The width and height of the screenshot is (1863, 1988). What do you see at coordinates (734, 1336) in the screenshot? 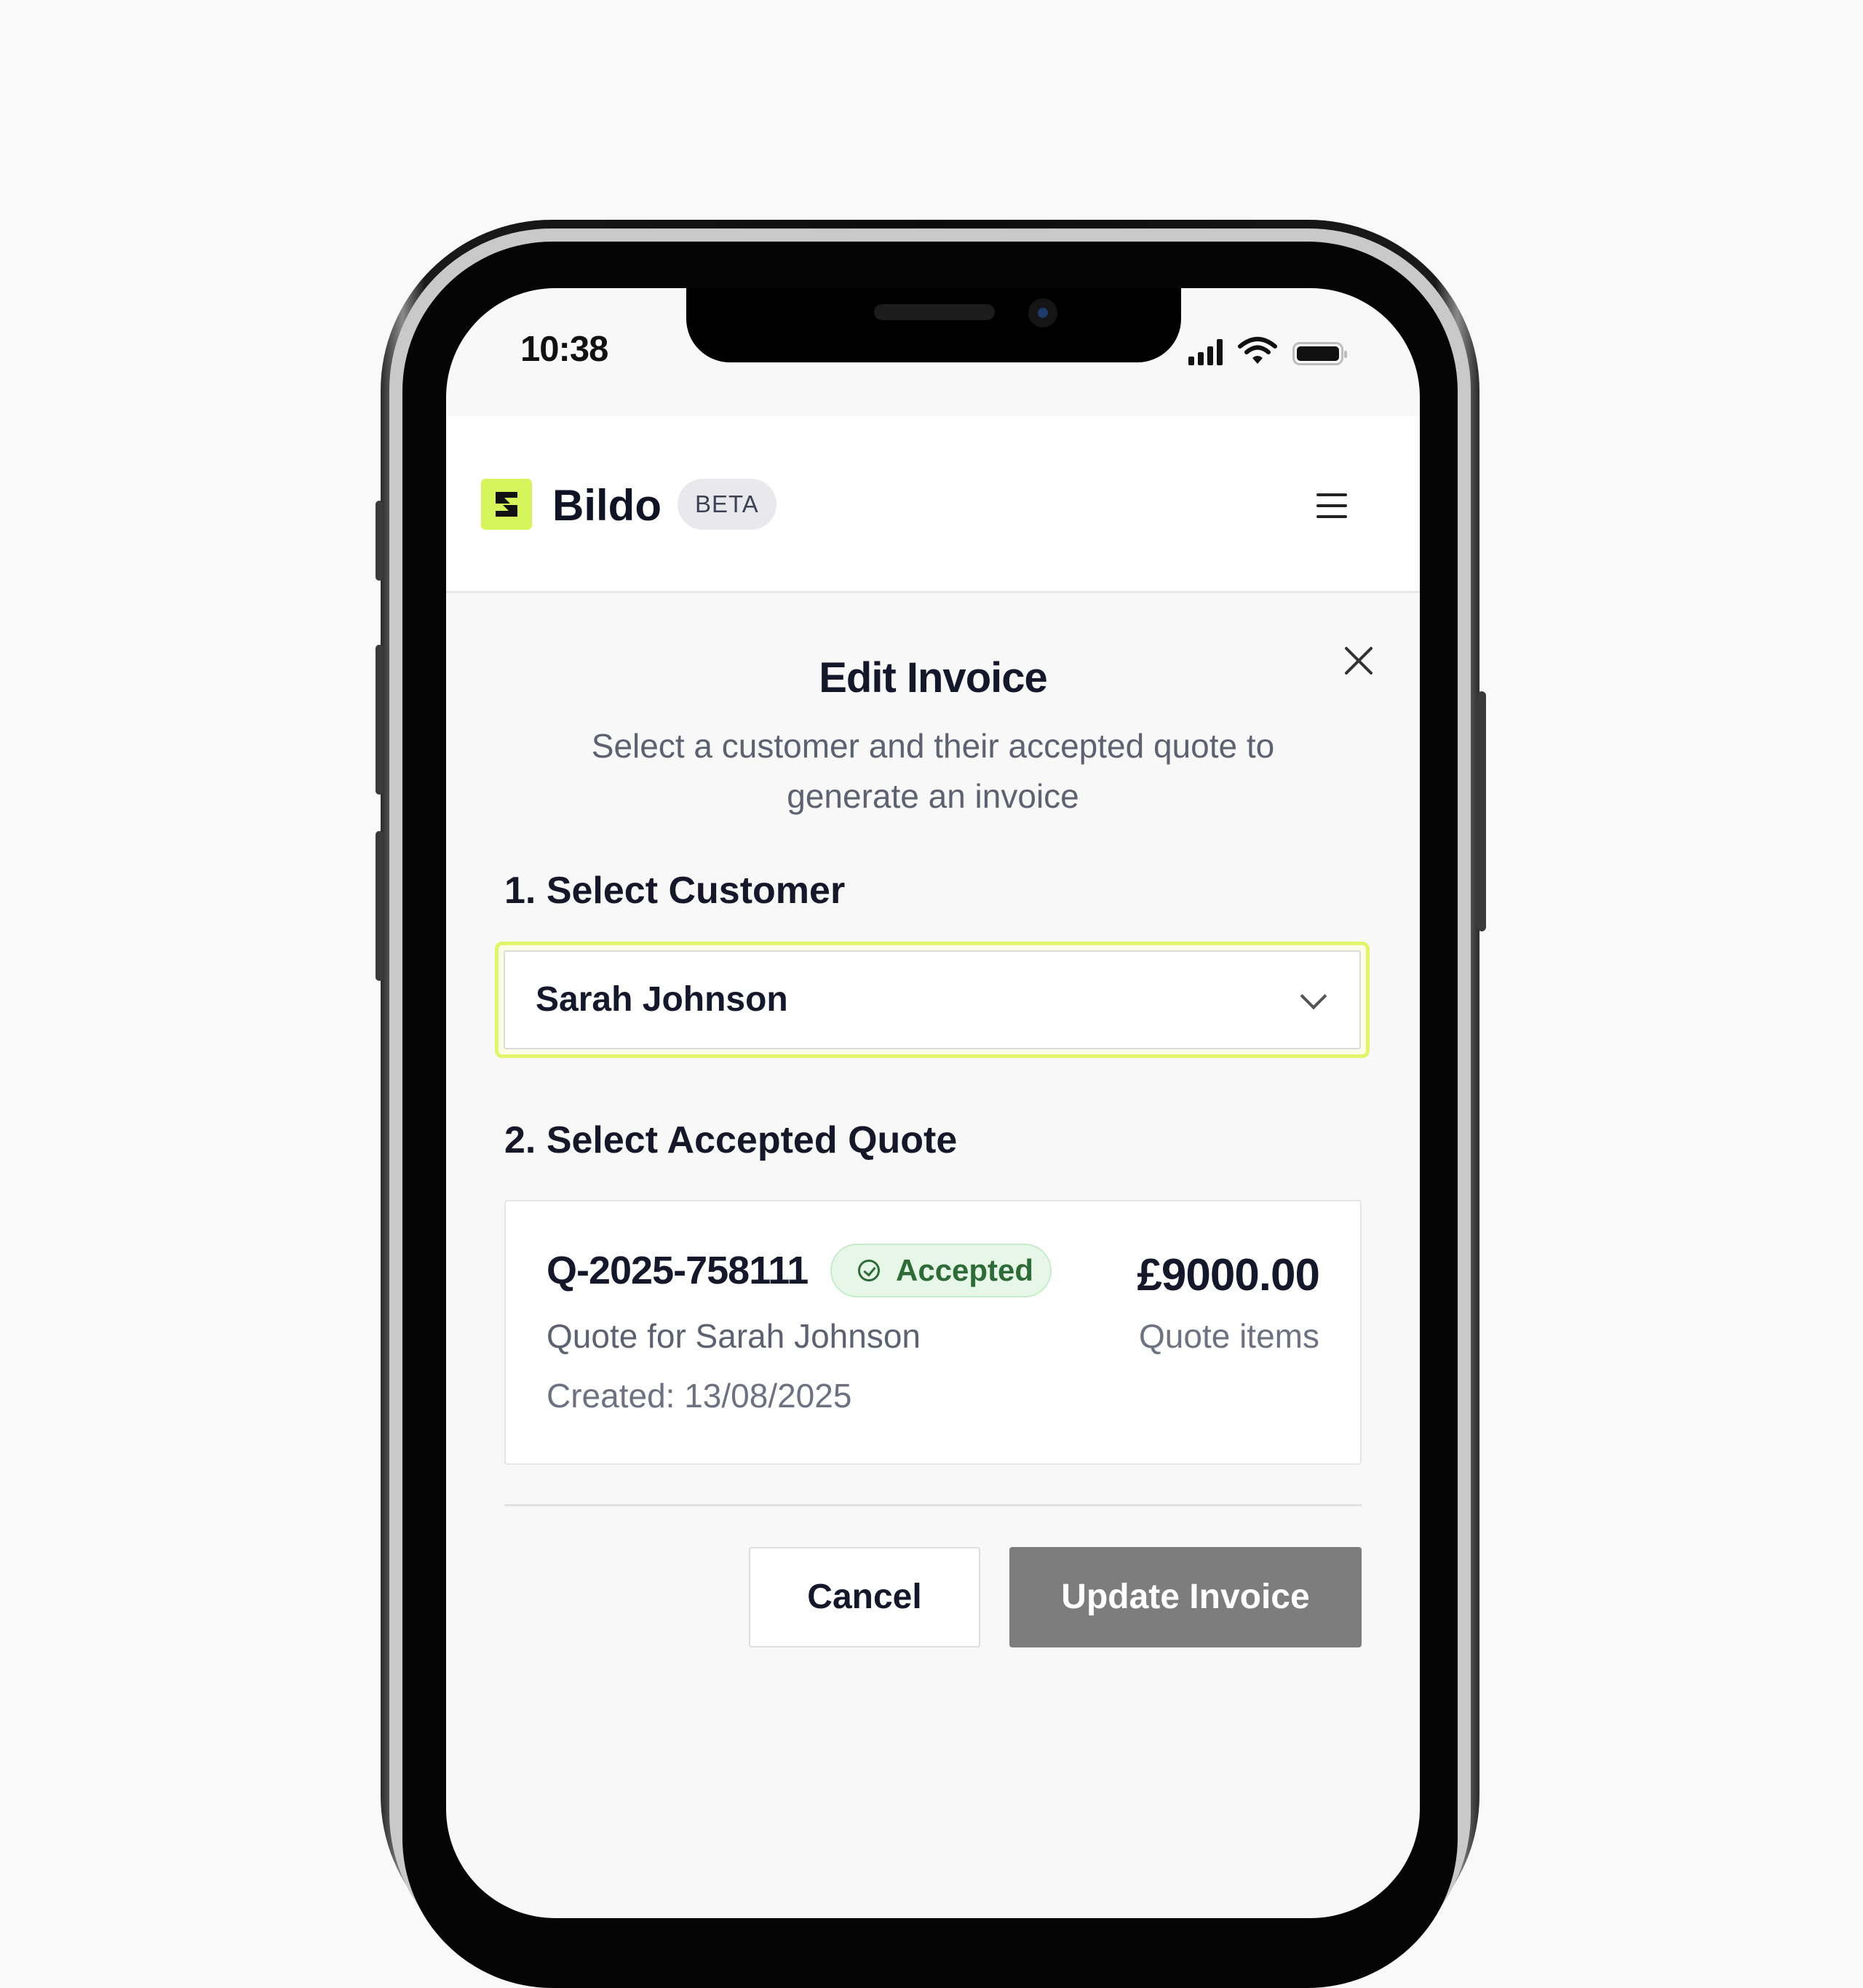
I see `quote-description: Quote for Sarah Johnson` at bounding box center [734, 1336].